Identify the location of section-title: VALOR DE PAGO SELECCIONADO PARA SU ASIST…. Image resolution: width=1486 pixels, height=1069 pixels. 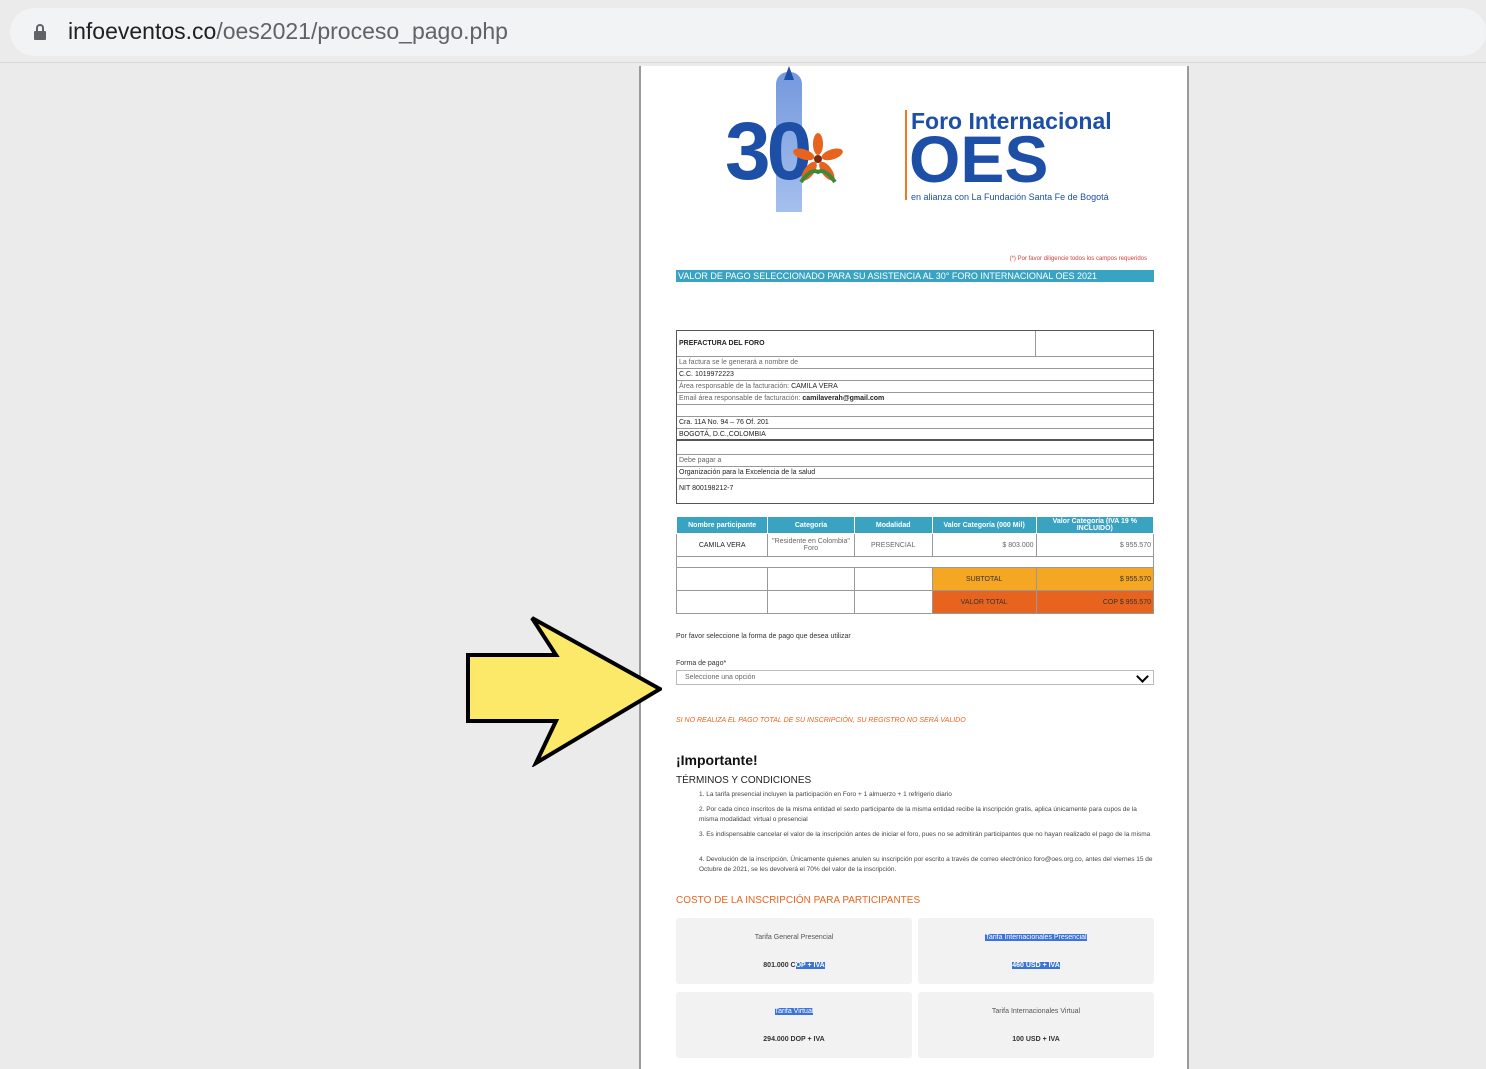
(915, 276).